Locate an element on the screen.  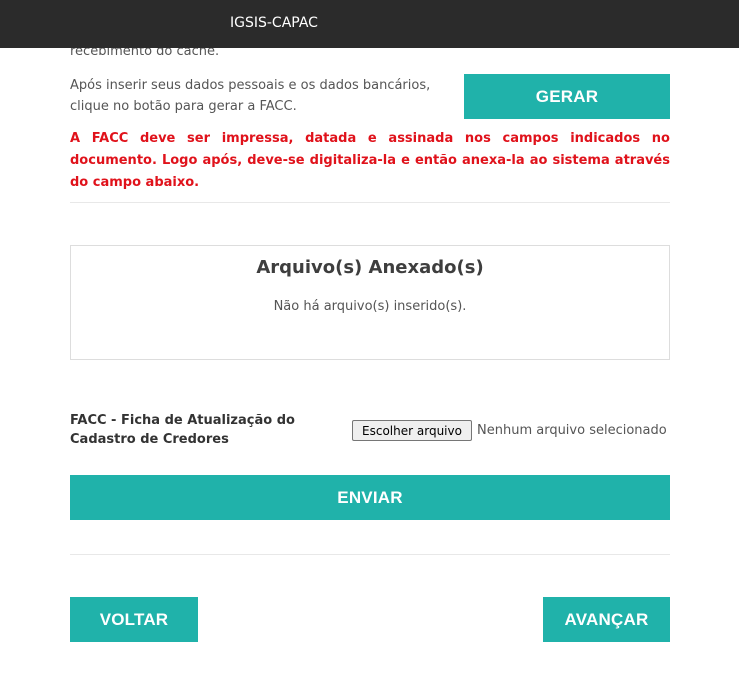
attachments-title: Arquivo(s) Anexado(s) is located at coordinates (370, 267).